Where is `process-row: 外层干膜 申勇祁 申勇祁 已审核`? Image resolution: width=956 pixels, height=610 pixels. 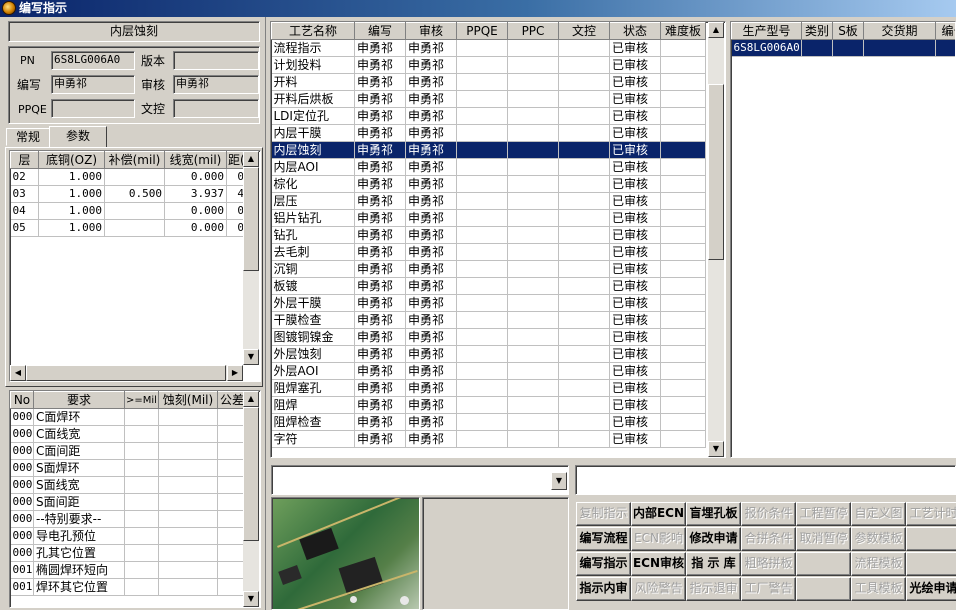
process-row: 外层干膜 申勇祁 申勇祁 已审核 is located at coordinates (488, 303).